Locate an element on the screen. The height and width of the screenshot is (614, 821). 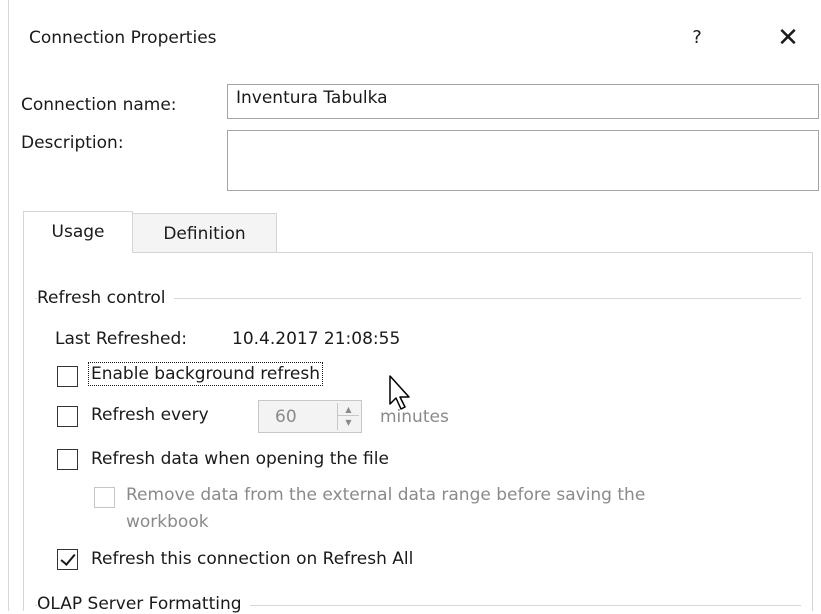
refresh-every-label: Refresh every is located at coordinates (150, 415).